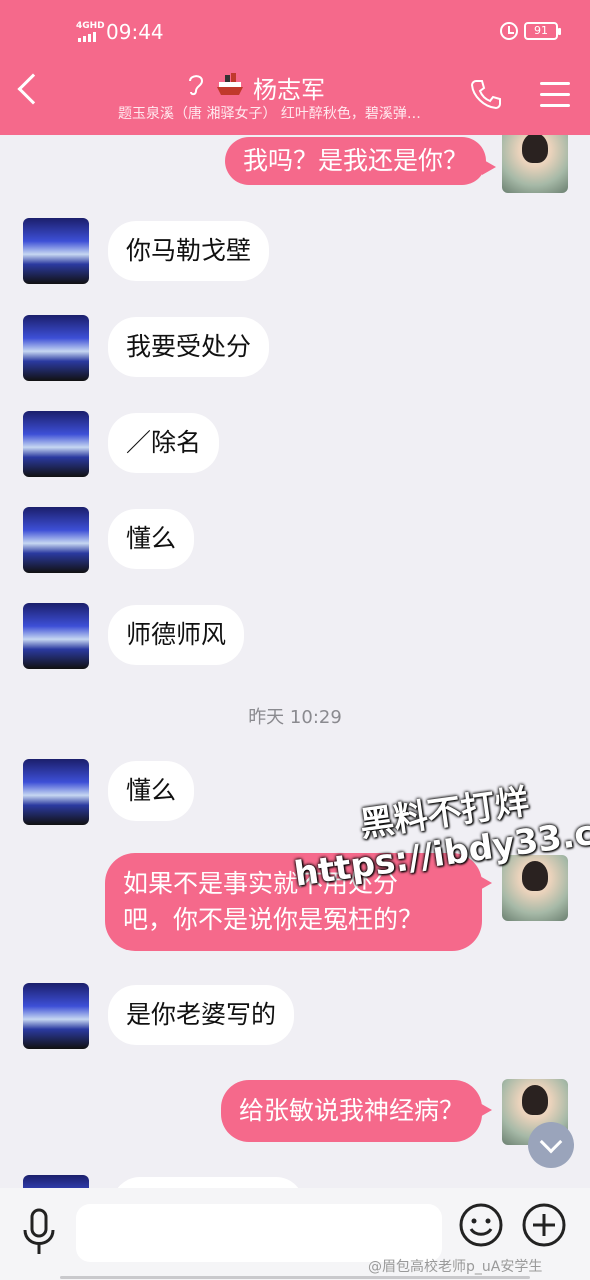 Image resolution: width=590 pixels, height=1280 pixels. Describe the element at coordinates (295, 717) in the screenshot. I see `timestamp: 昨天 10:29` at that location.